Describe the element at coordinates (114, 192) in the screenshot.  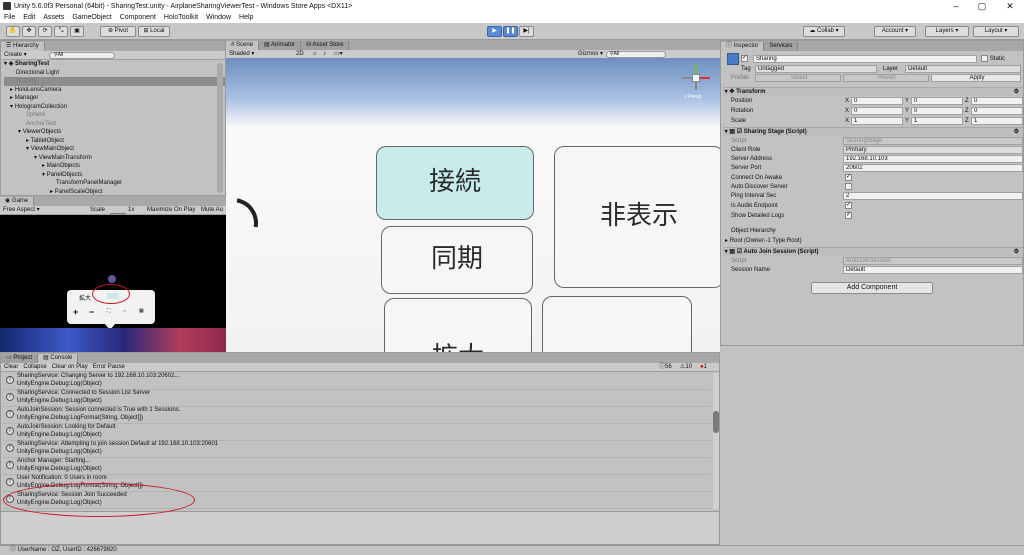
I see `list-item: ▸ PanelScaleObject` at that location.